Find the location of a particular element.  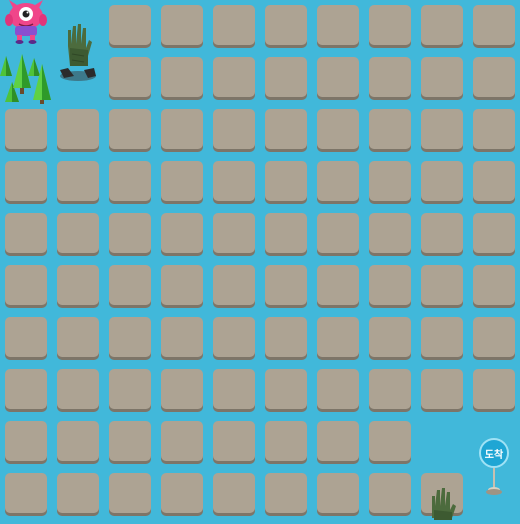

pine-trees-icon is located at coordinates (26, 79).